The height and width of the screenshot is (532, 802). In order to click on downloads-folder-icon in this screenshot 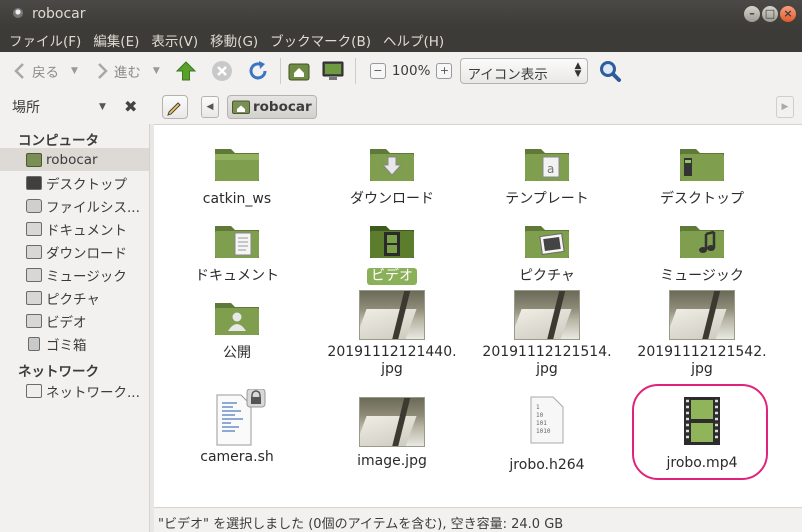, I will do `click(392, 165)`.